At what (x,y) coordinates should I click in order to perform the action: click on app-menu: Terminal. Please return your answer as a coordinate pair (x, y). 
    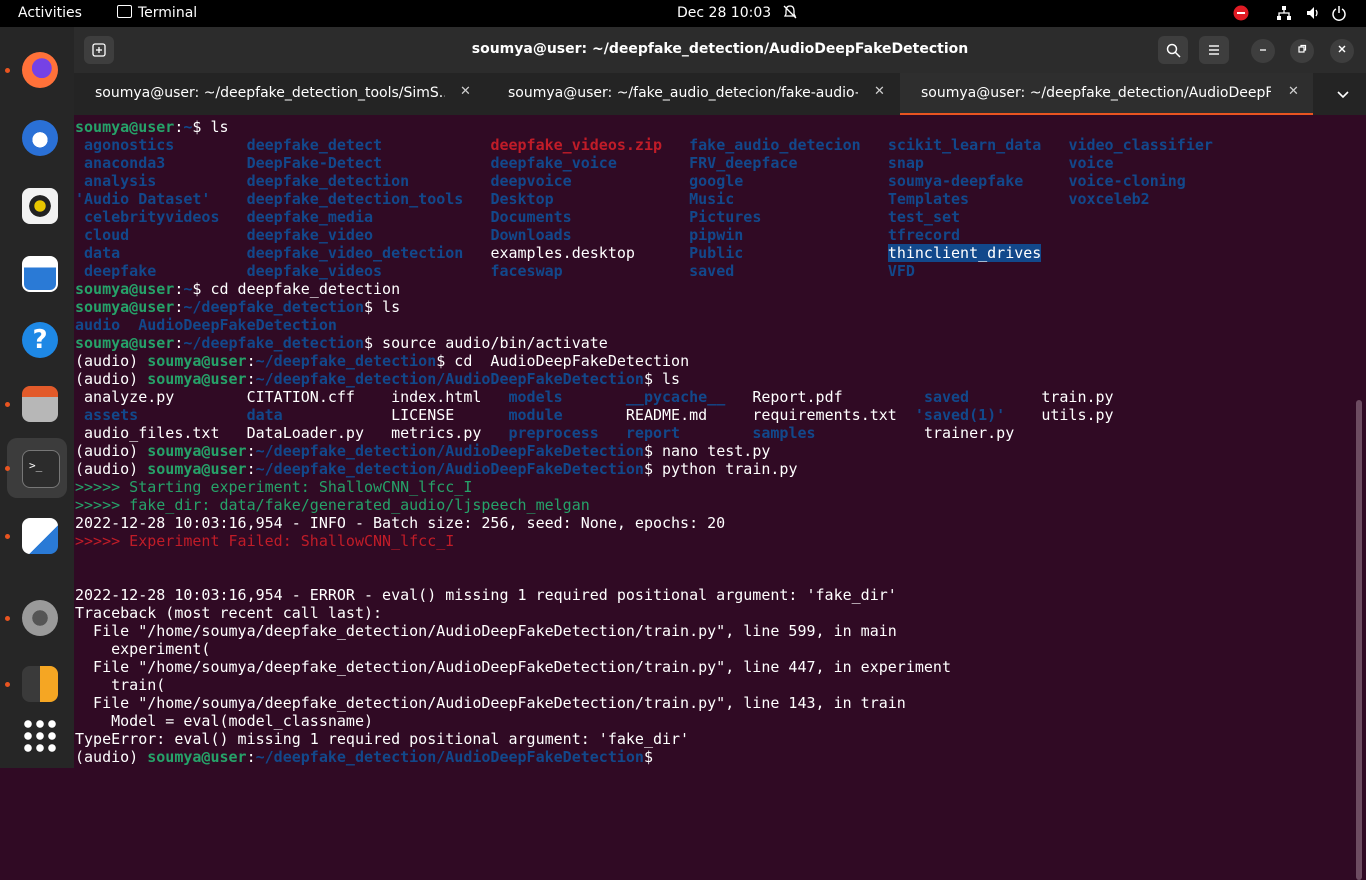
    Looking at the image, I should click on (157, 13).